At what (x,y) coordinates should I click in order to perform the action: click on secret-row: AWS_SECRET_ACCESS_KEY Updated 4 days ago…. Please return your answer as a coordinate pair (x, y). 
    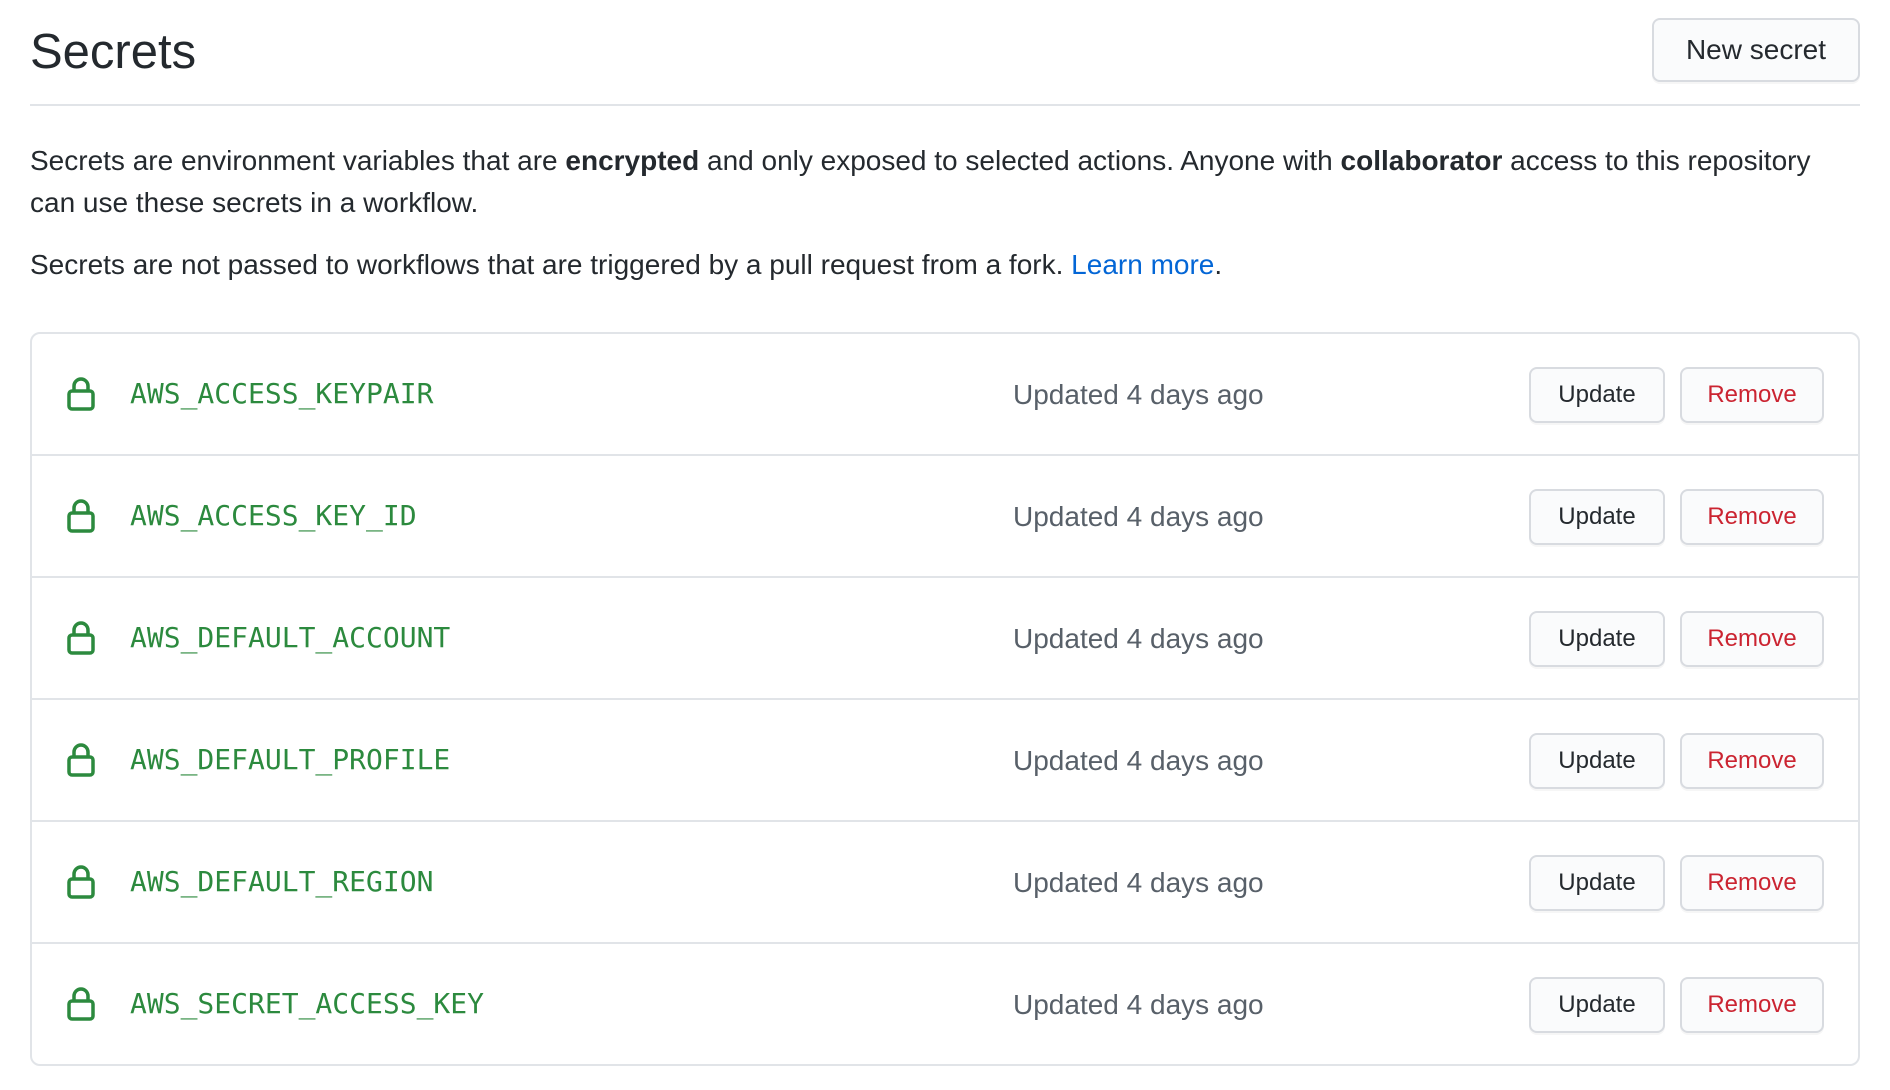
    Looking at the image, I should click on (945, 1003).